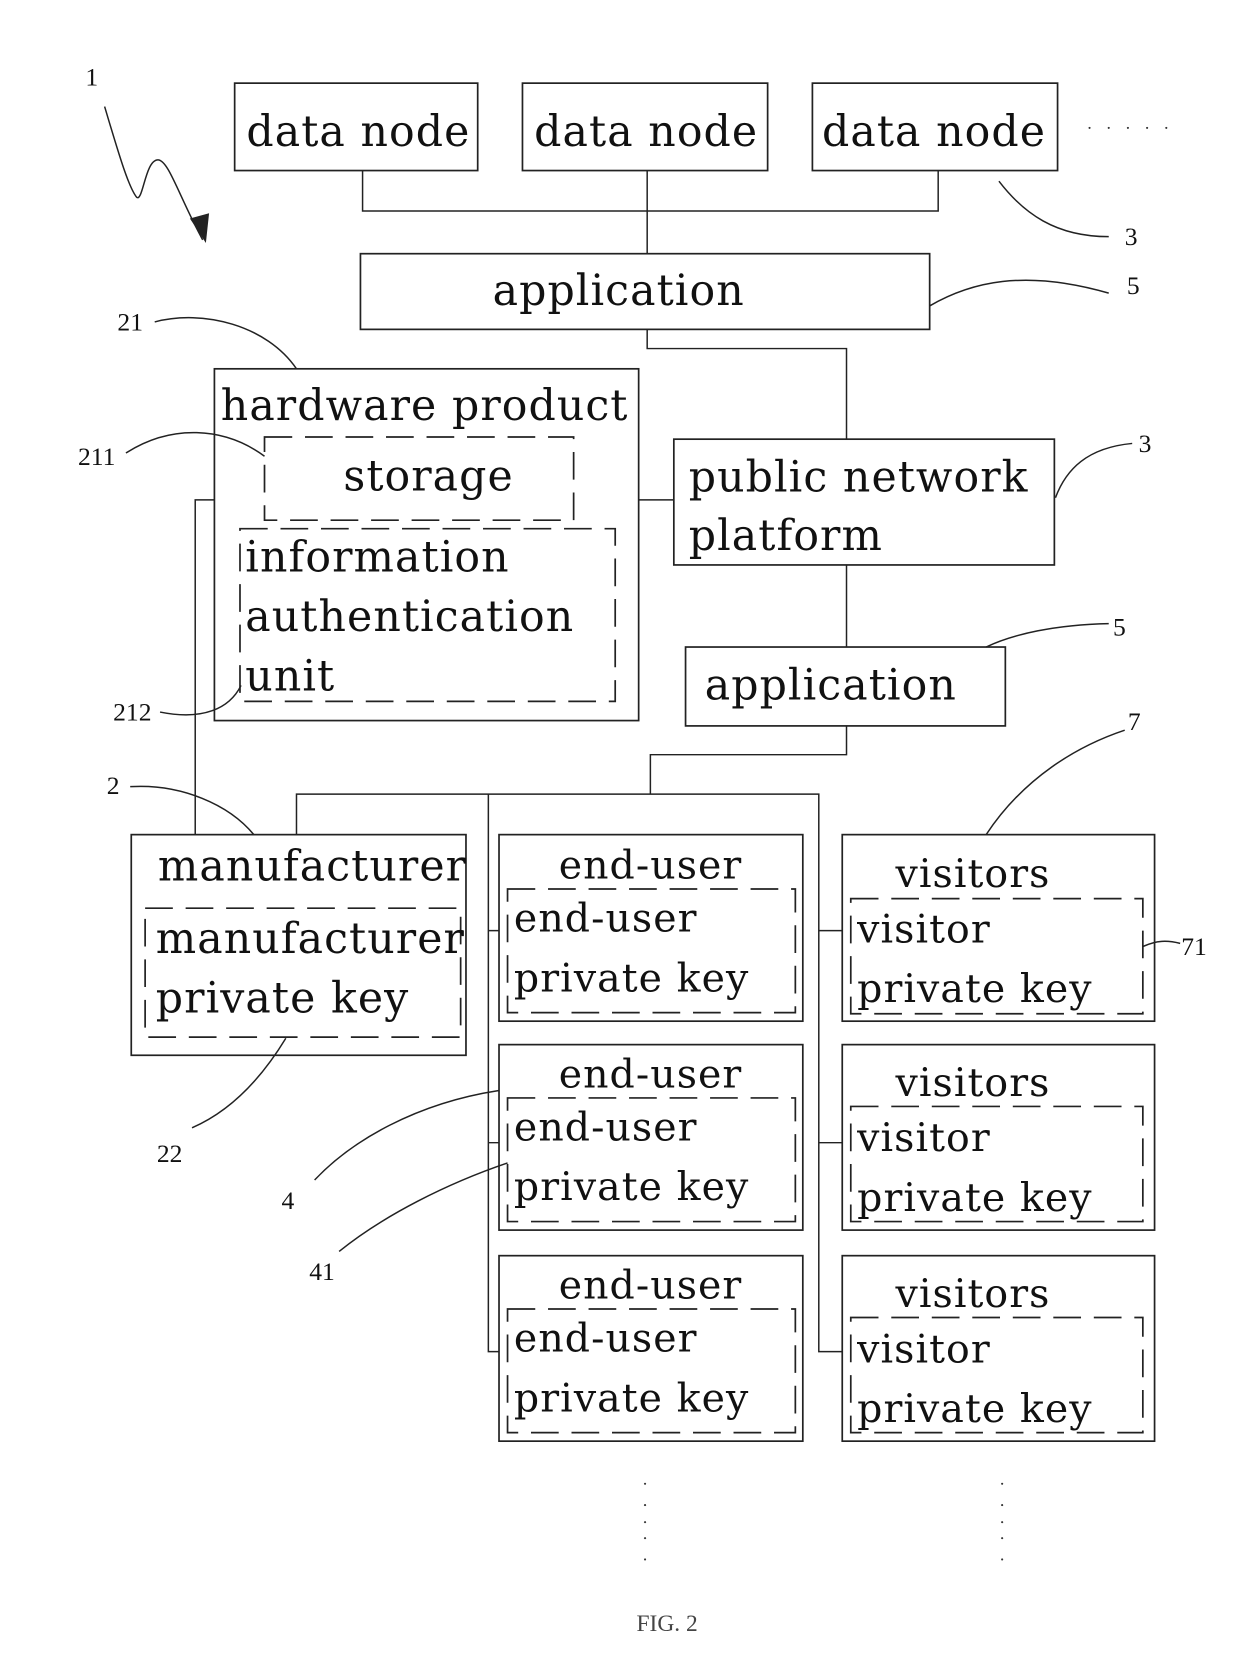 The image size is (1240, 1665). Describe the element at coordinates (407, 1135) in the screenshot. I see `leader-end-user` at that location.